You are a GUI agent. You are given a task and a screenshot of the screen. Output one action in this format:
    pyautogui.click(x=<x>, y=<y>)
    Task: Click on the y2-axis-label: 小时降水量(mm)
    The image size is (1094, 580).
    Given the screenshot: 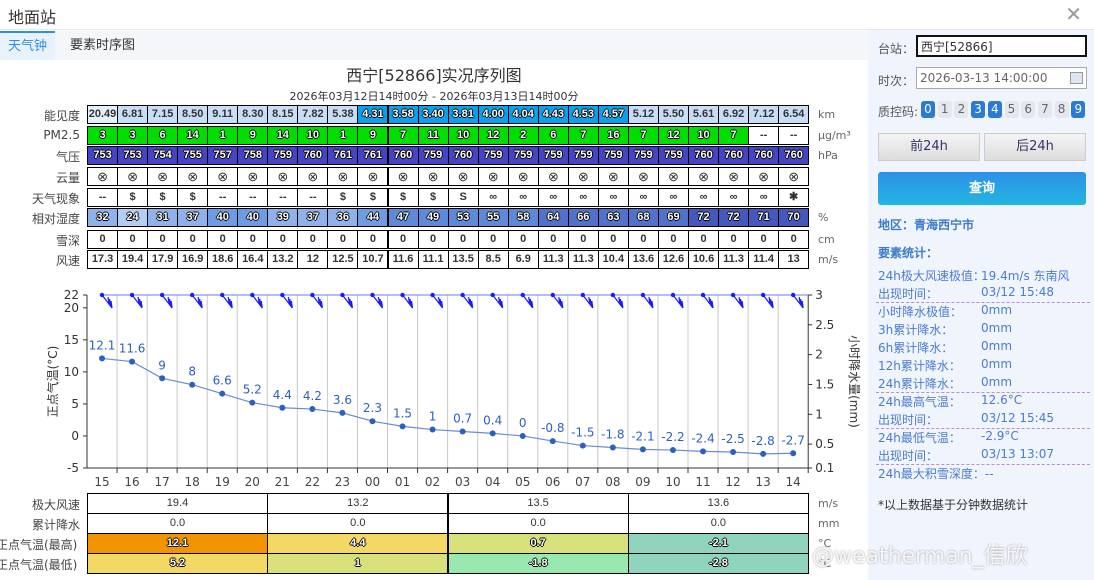 What is the action you would take?
    pyautogui.click(x=854, y=381)
    